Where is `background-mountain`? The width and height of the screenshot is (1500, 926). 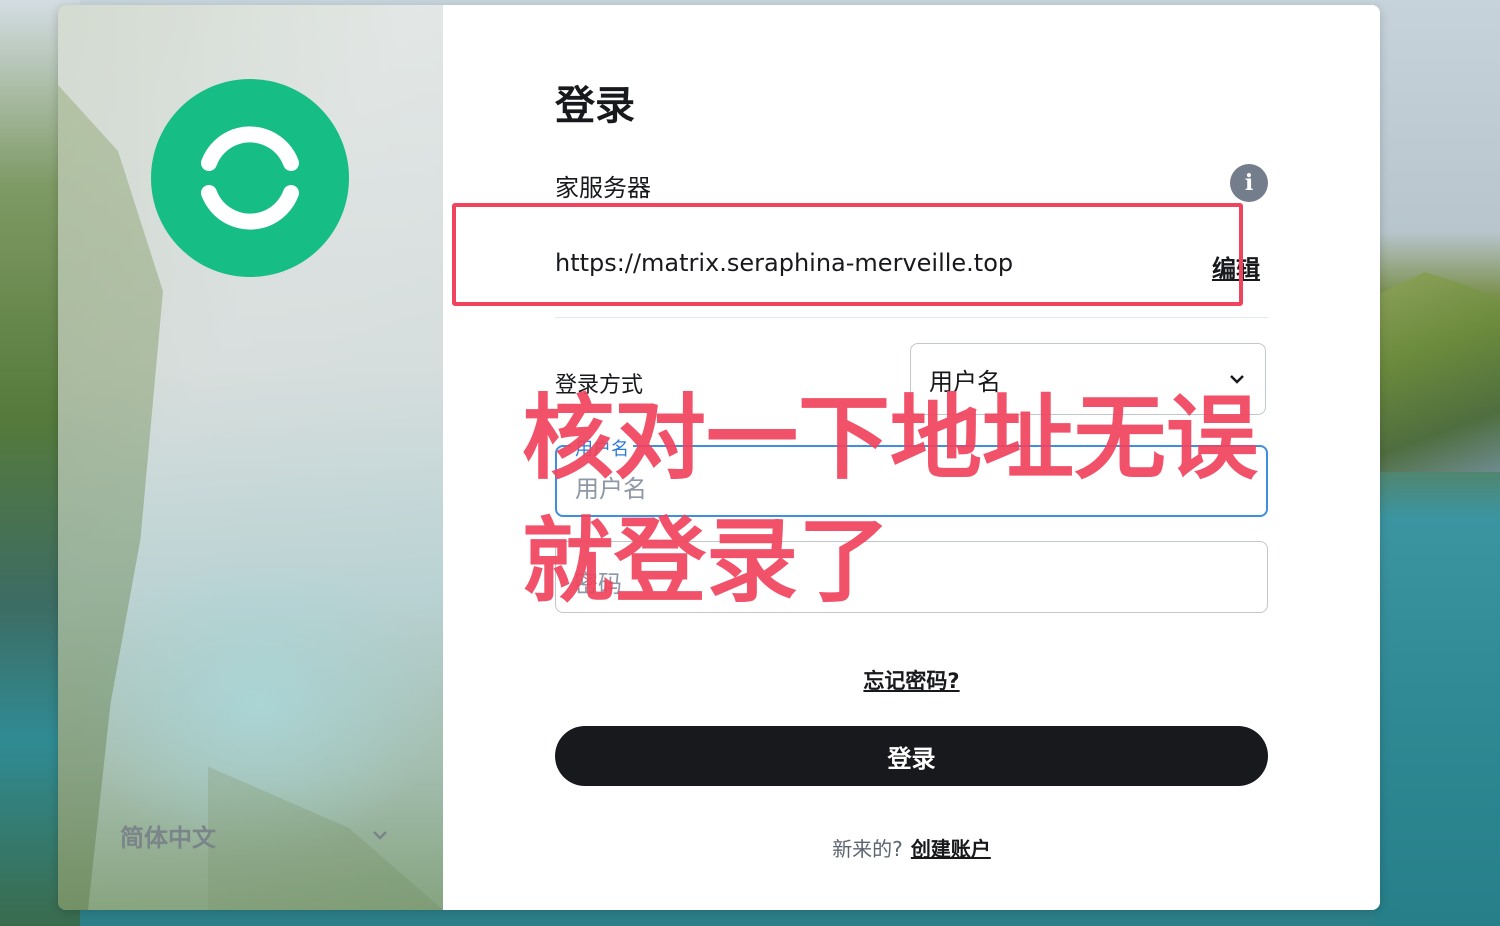
background-mountain is located at coordinates (1437, 372).